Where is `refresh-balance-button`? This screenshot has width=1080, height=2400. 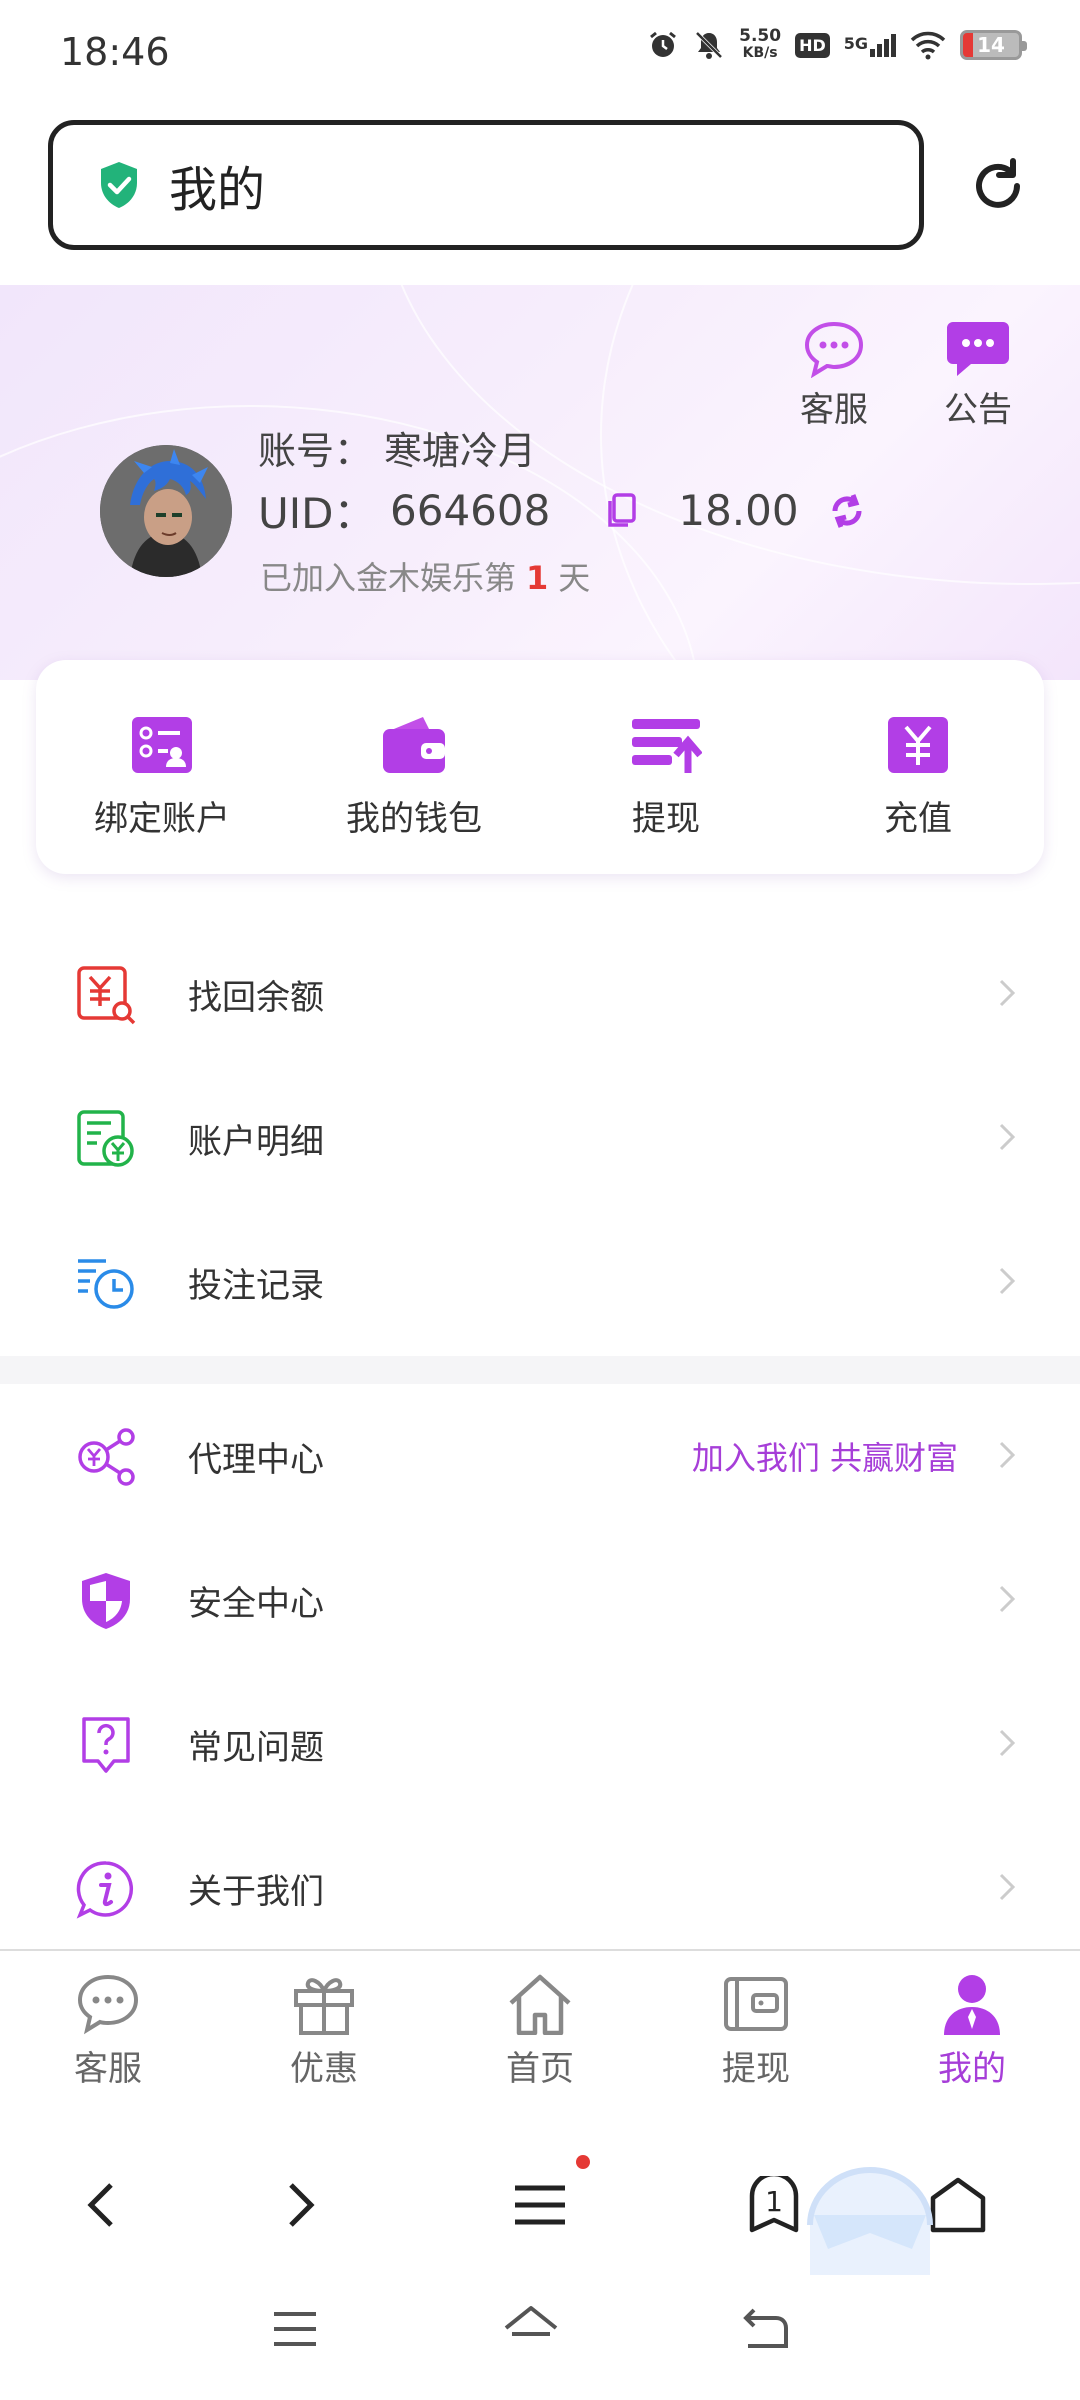
refresh-balance-button is located at coordinates (847, 511).